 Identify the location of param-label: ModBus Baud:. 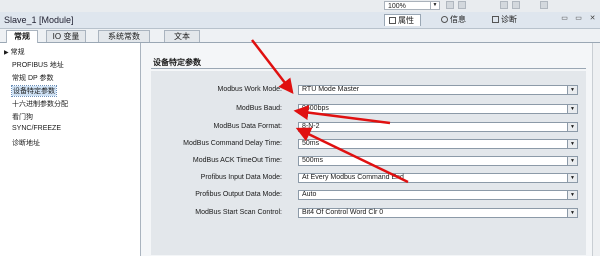
(259, 108).